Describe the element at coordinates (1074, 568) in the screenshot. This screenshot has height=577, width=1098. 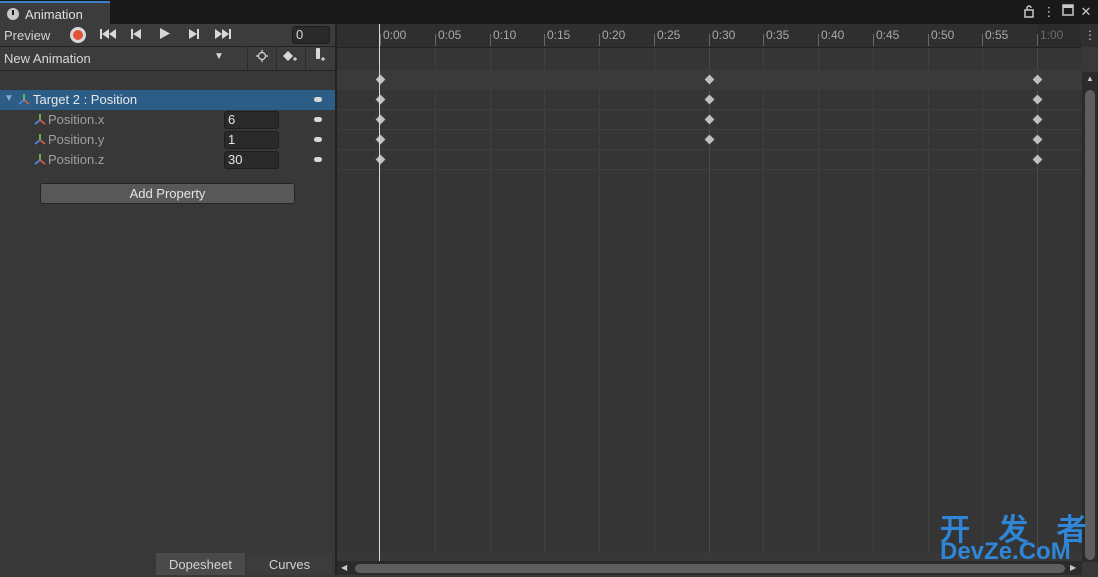
I see `scroll-right-arrow-icon: ▶` at that location.